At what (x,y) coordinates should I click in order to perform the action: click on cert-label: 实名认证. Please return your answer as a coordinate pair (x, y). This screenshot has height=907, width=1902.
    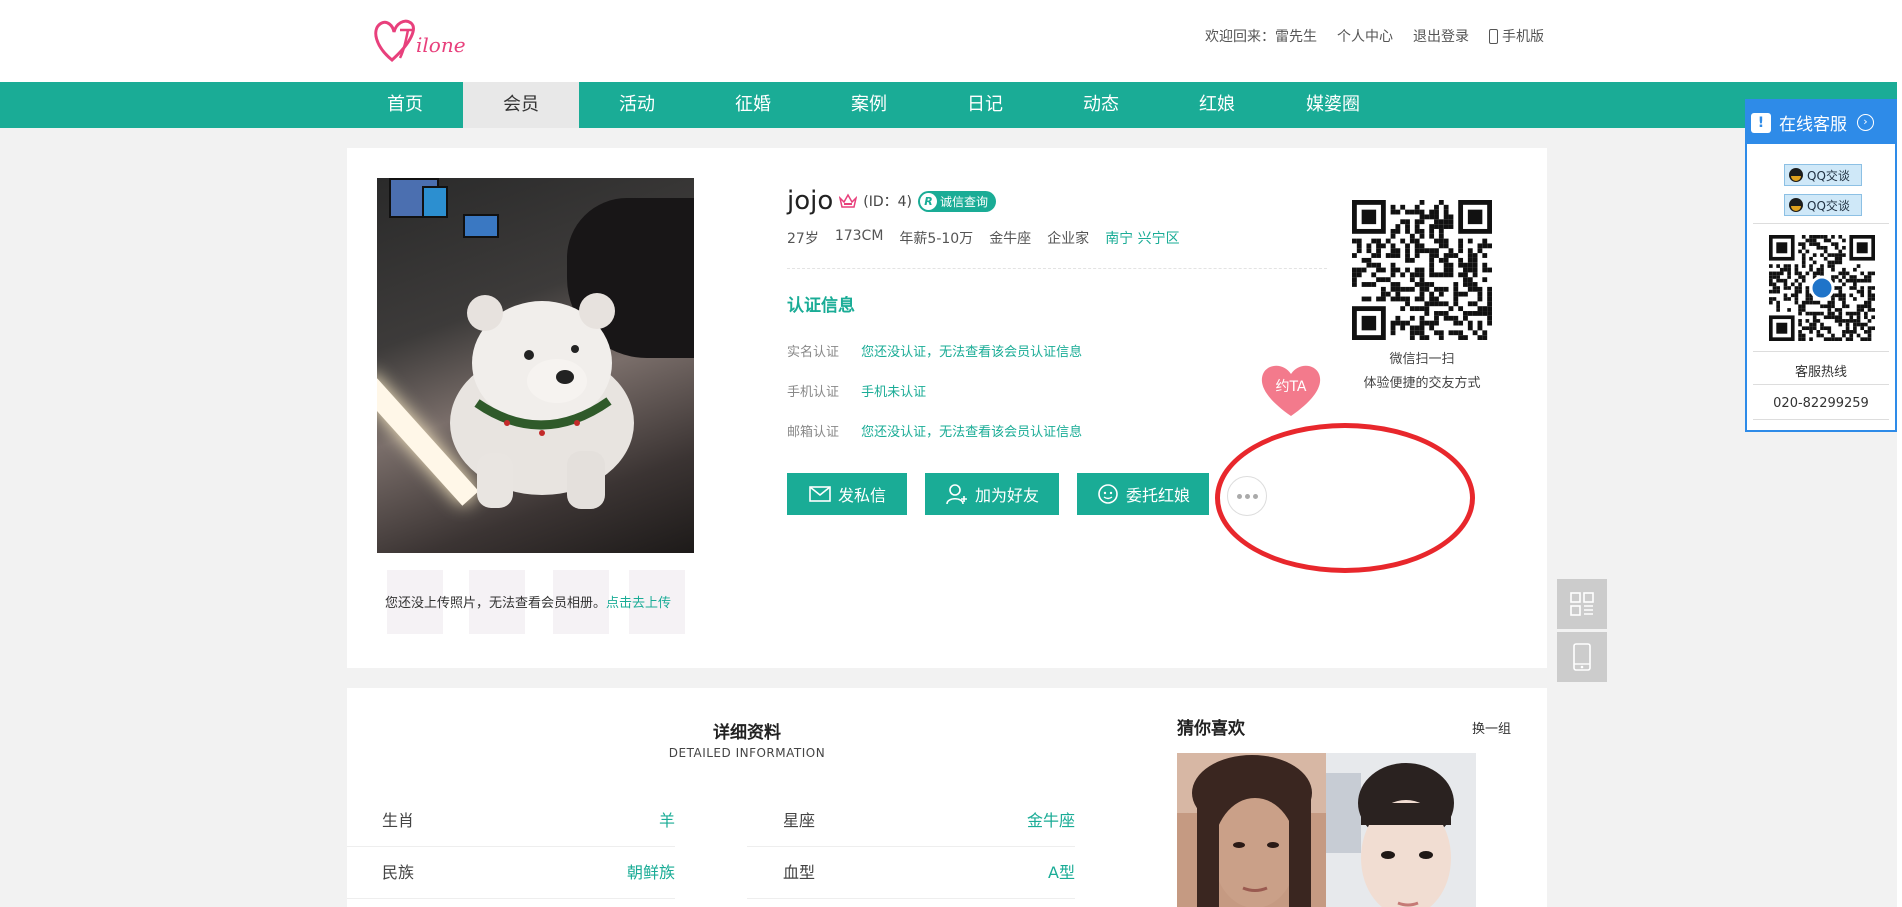
    Looking at the image, I should click on (813, 352).